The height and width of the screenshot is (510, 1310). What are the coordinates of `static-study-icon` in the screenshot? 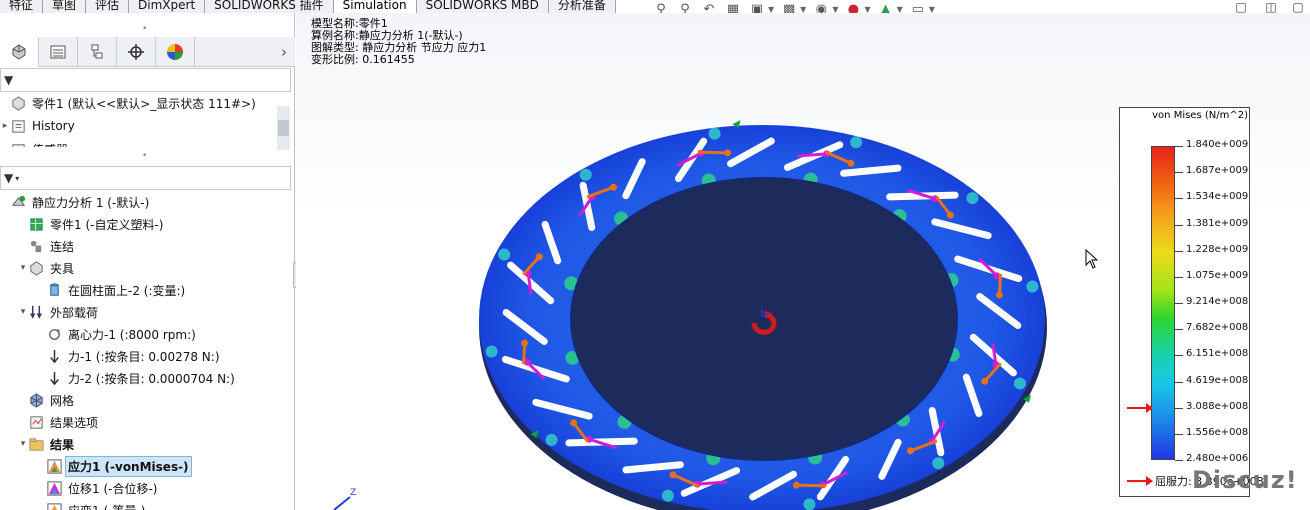 It's located at (18, 202).